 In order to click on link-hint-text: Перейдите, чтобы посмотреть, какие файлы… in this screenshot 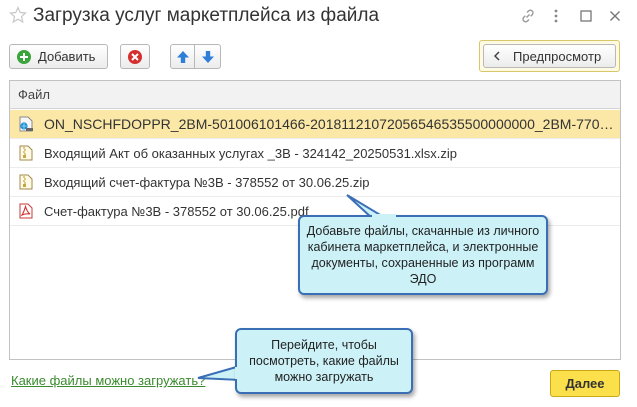, I will do `click(324, 361)`.